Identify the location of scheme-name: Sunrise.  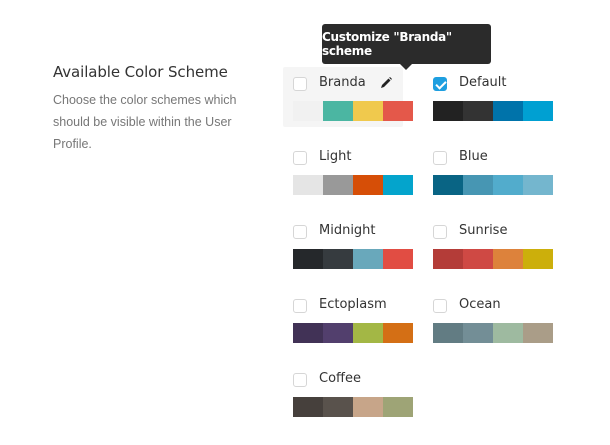
(483, 230).